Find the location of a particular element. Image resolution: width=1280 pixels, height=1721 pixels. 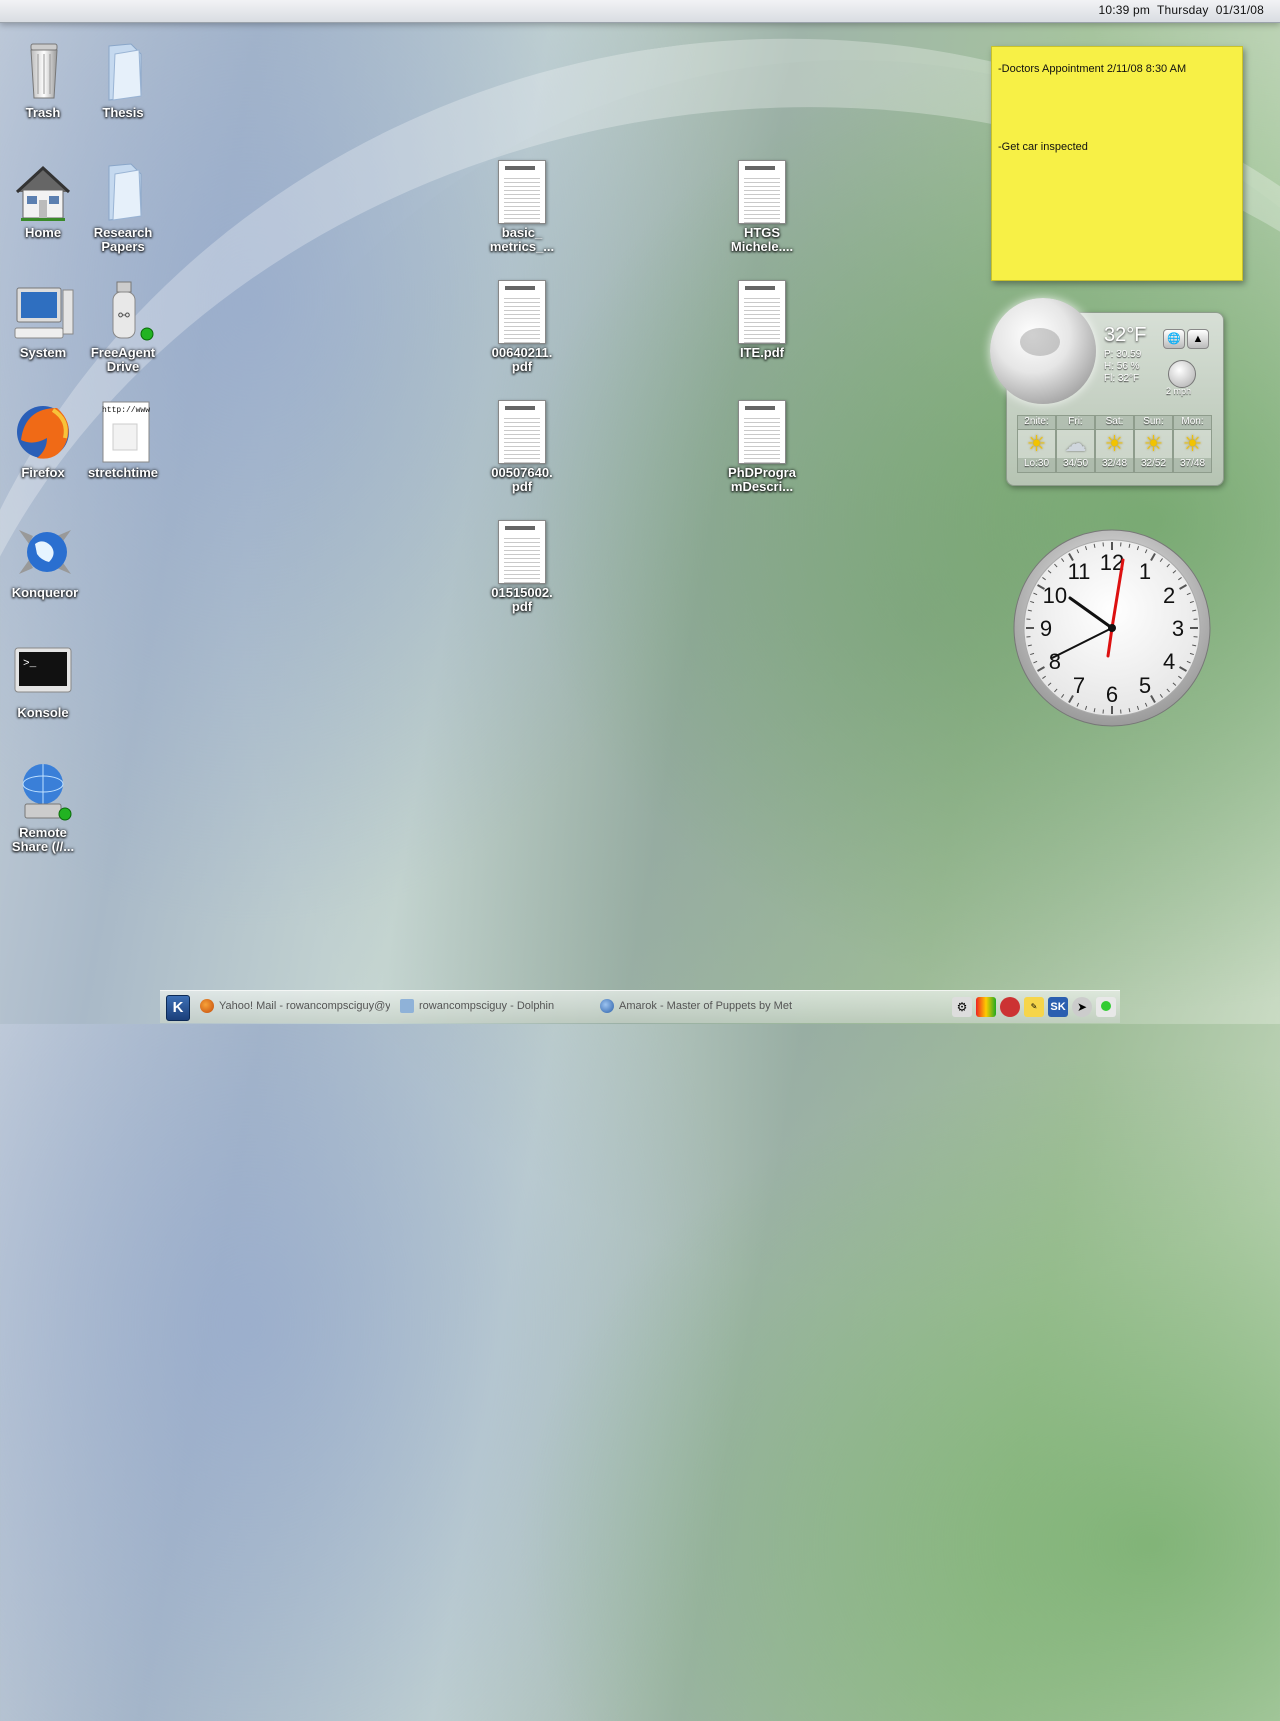

forecast-day: Fri: ☁ 34/50 is located at coordinates (1075, 444).